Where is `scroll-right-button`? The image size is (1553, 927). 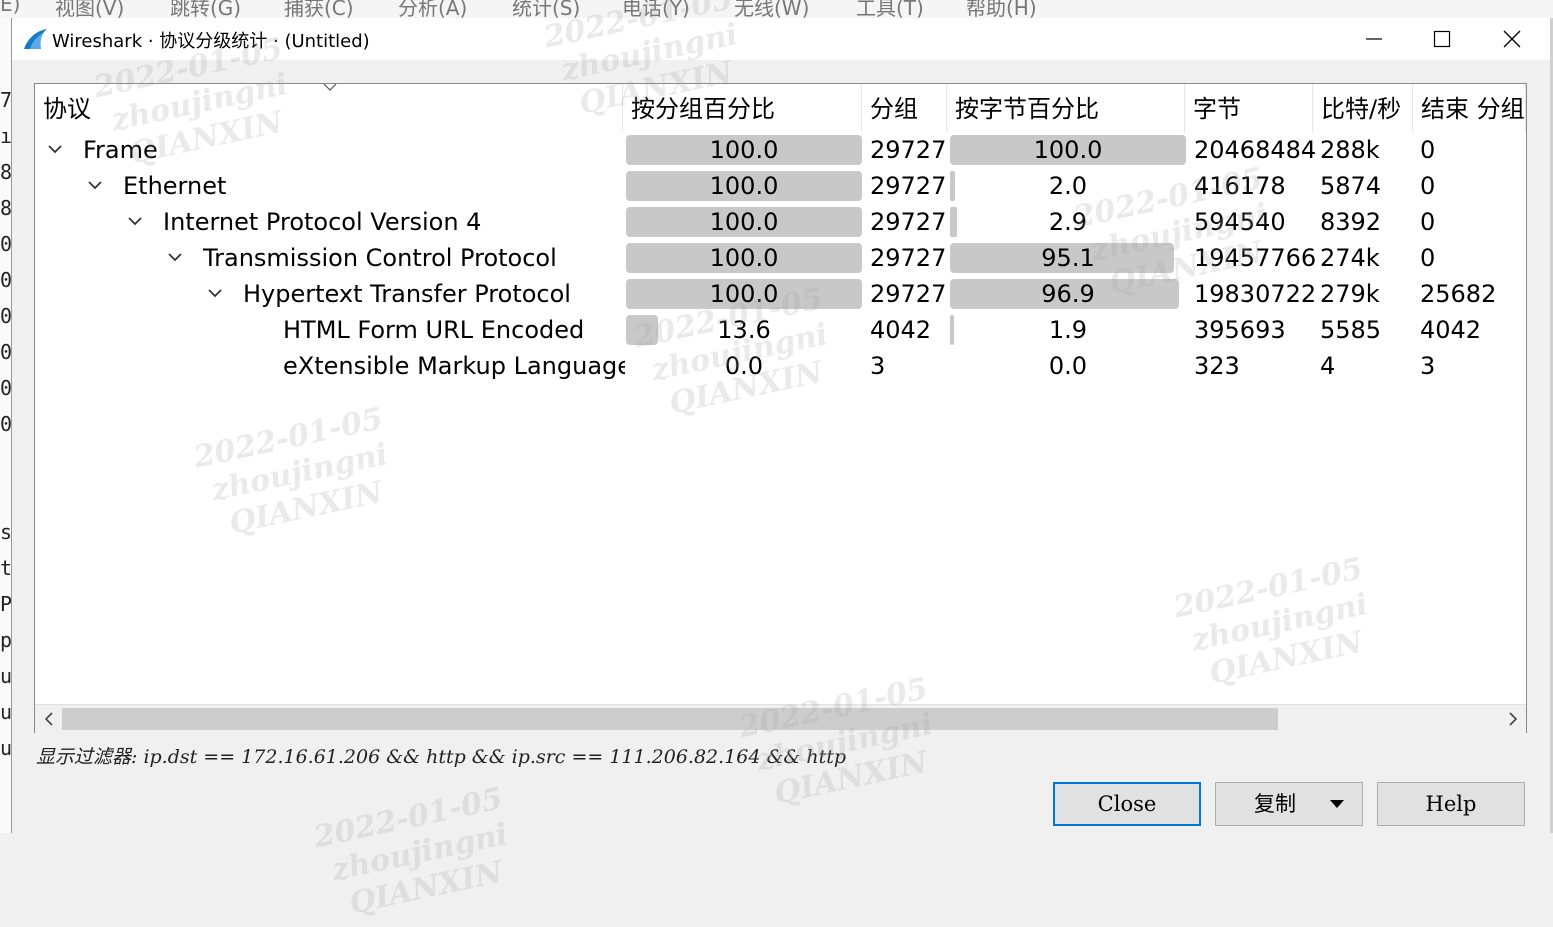 scroll-right-button is located at coordinates (1512, 719).